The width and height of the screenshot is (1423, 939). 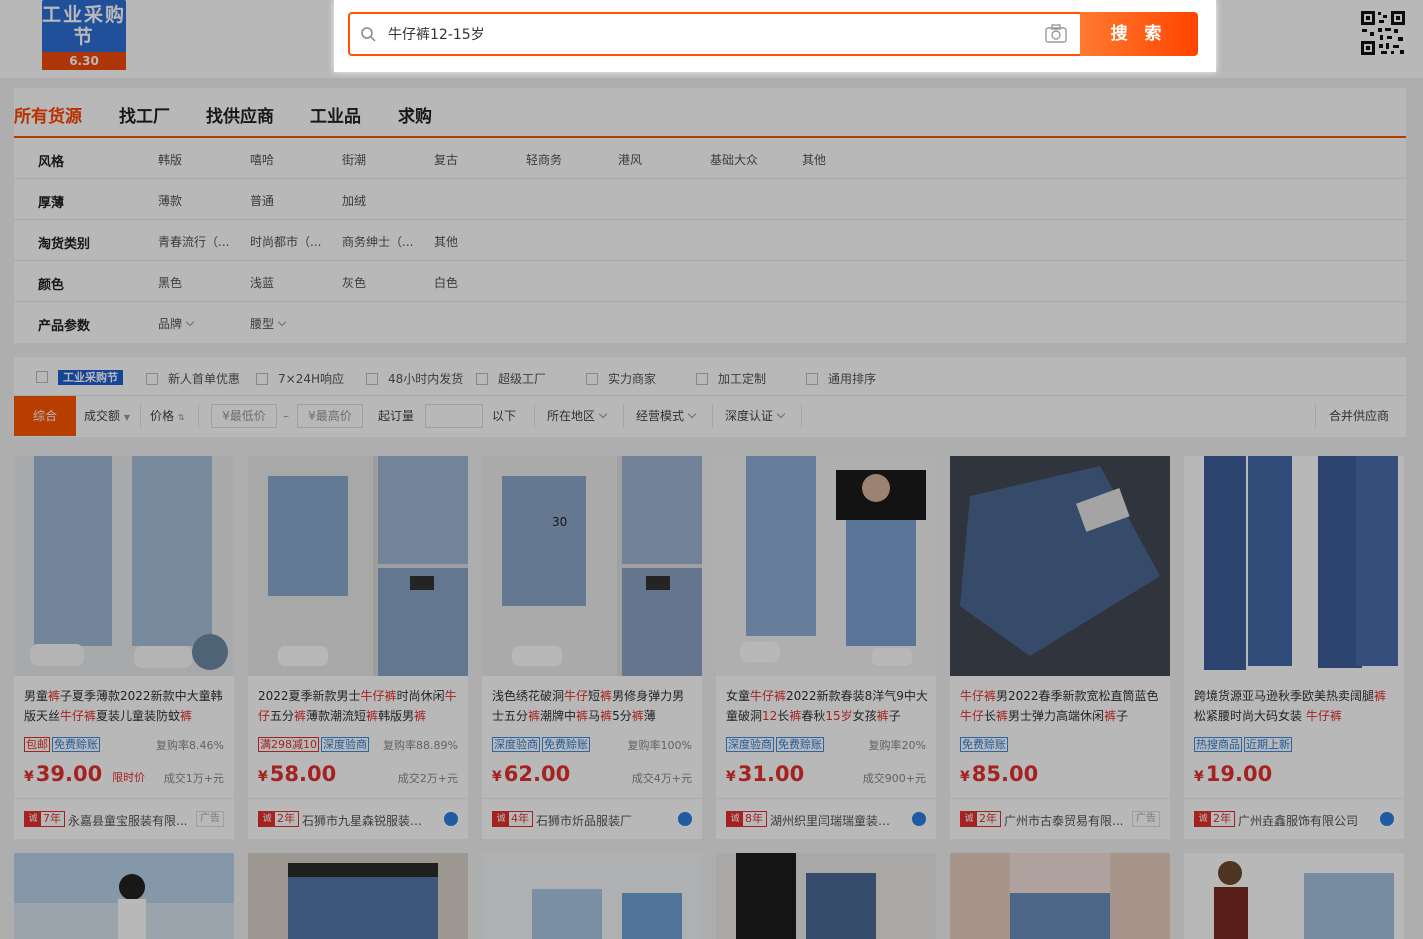 What do you see at coordinates (170, 282) in the screenshot?
I see `filter-option: 黑色` at bounding box center [170, 282].